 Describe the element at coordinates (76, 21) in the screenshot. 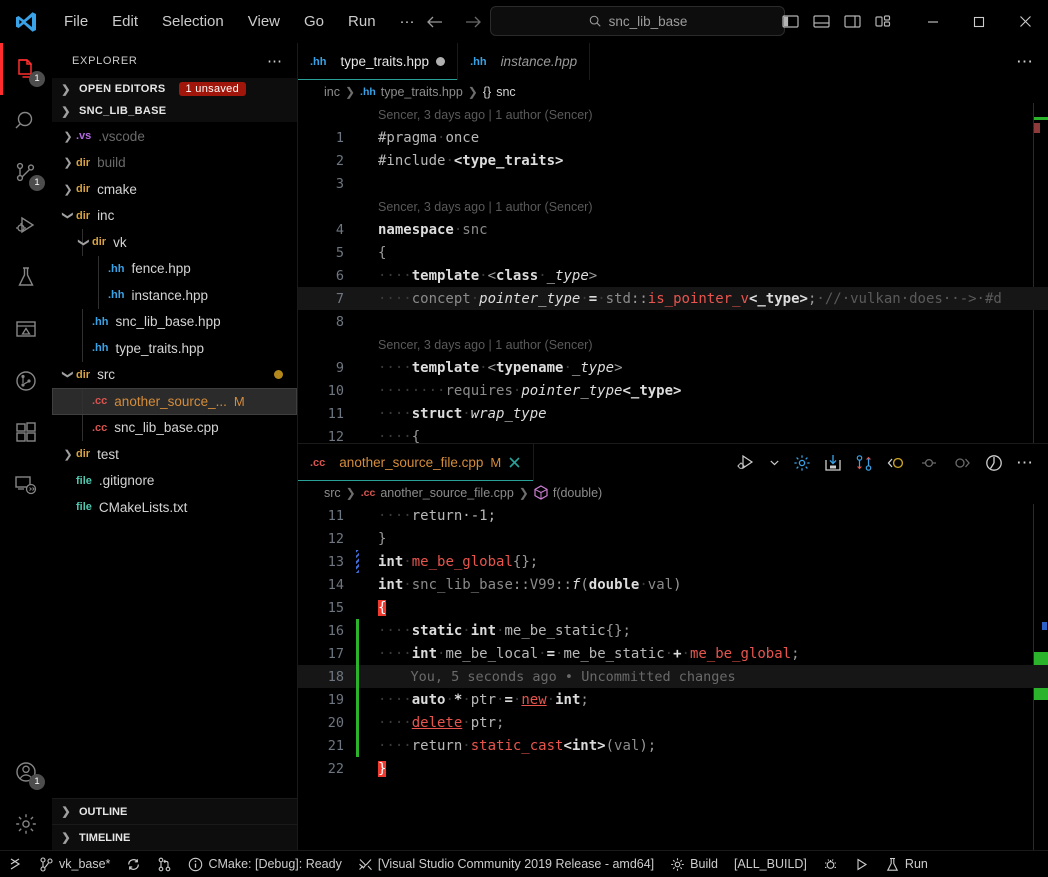

I see `menu-file: File` at that location.